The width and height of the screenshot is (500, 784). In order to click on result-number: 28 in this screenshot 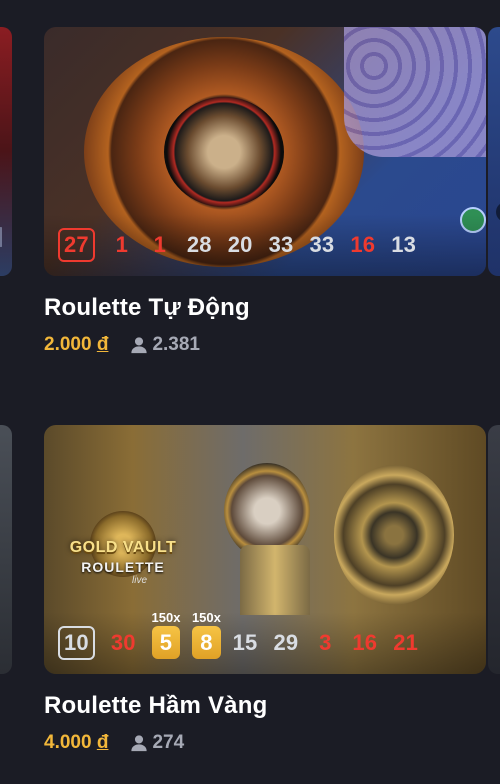, I will do `click(199, 244)`.